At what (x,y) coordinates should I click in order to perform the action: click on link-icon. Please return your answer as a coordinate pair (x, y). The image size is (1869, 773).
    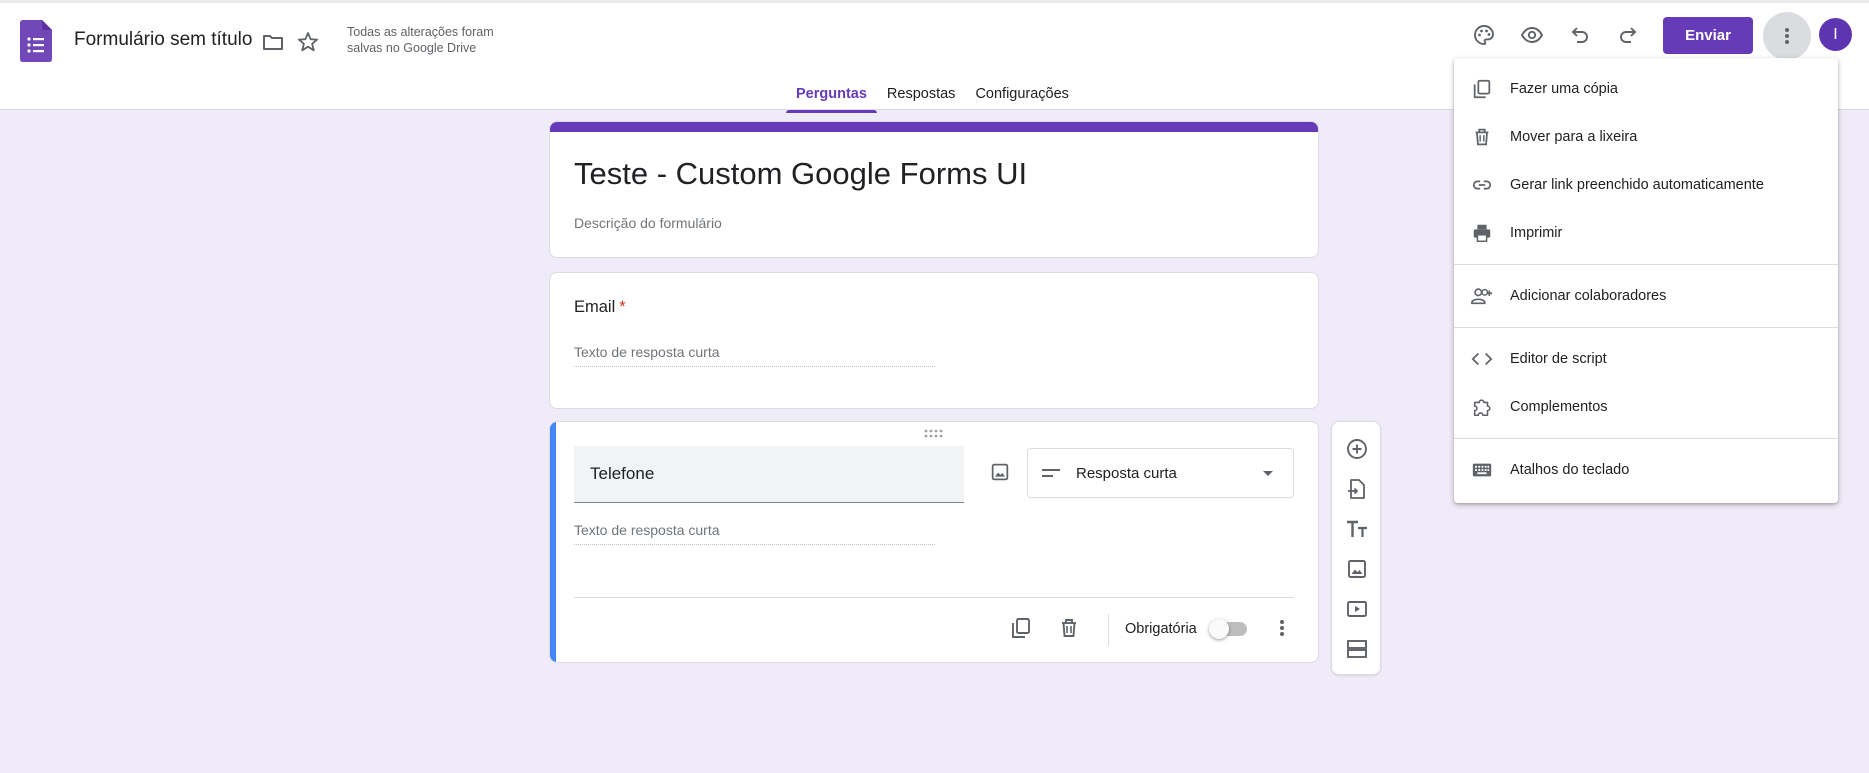
    Looking at the image, I should click on (1482, 185).